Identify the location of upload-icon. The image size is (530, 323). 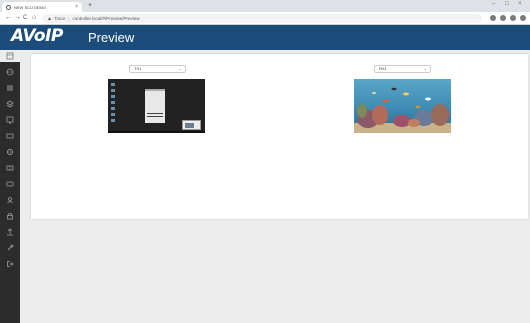
(10, 232).